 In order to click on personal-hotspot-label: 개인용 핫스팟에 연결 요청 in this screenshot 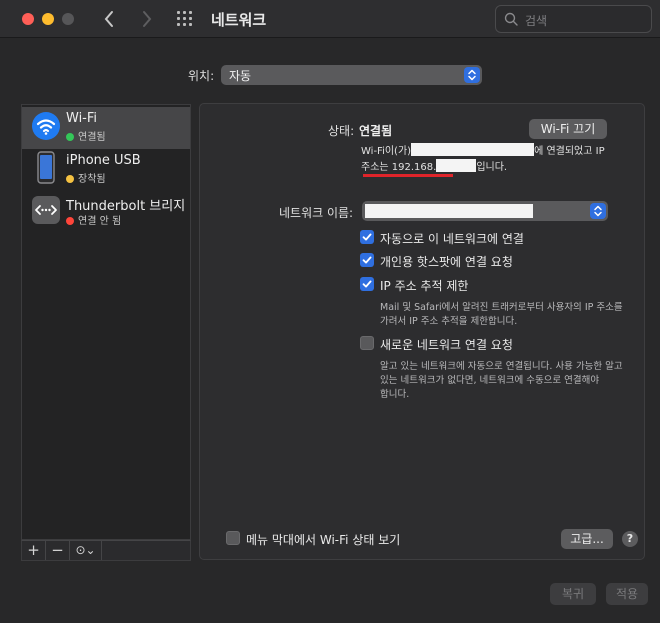, I will do `click(446, 262)`.